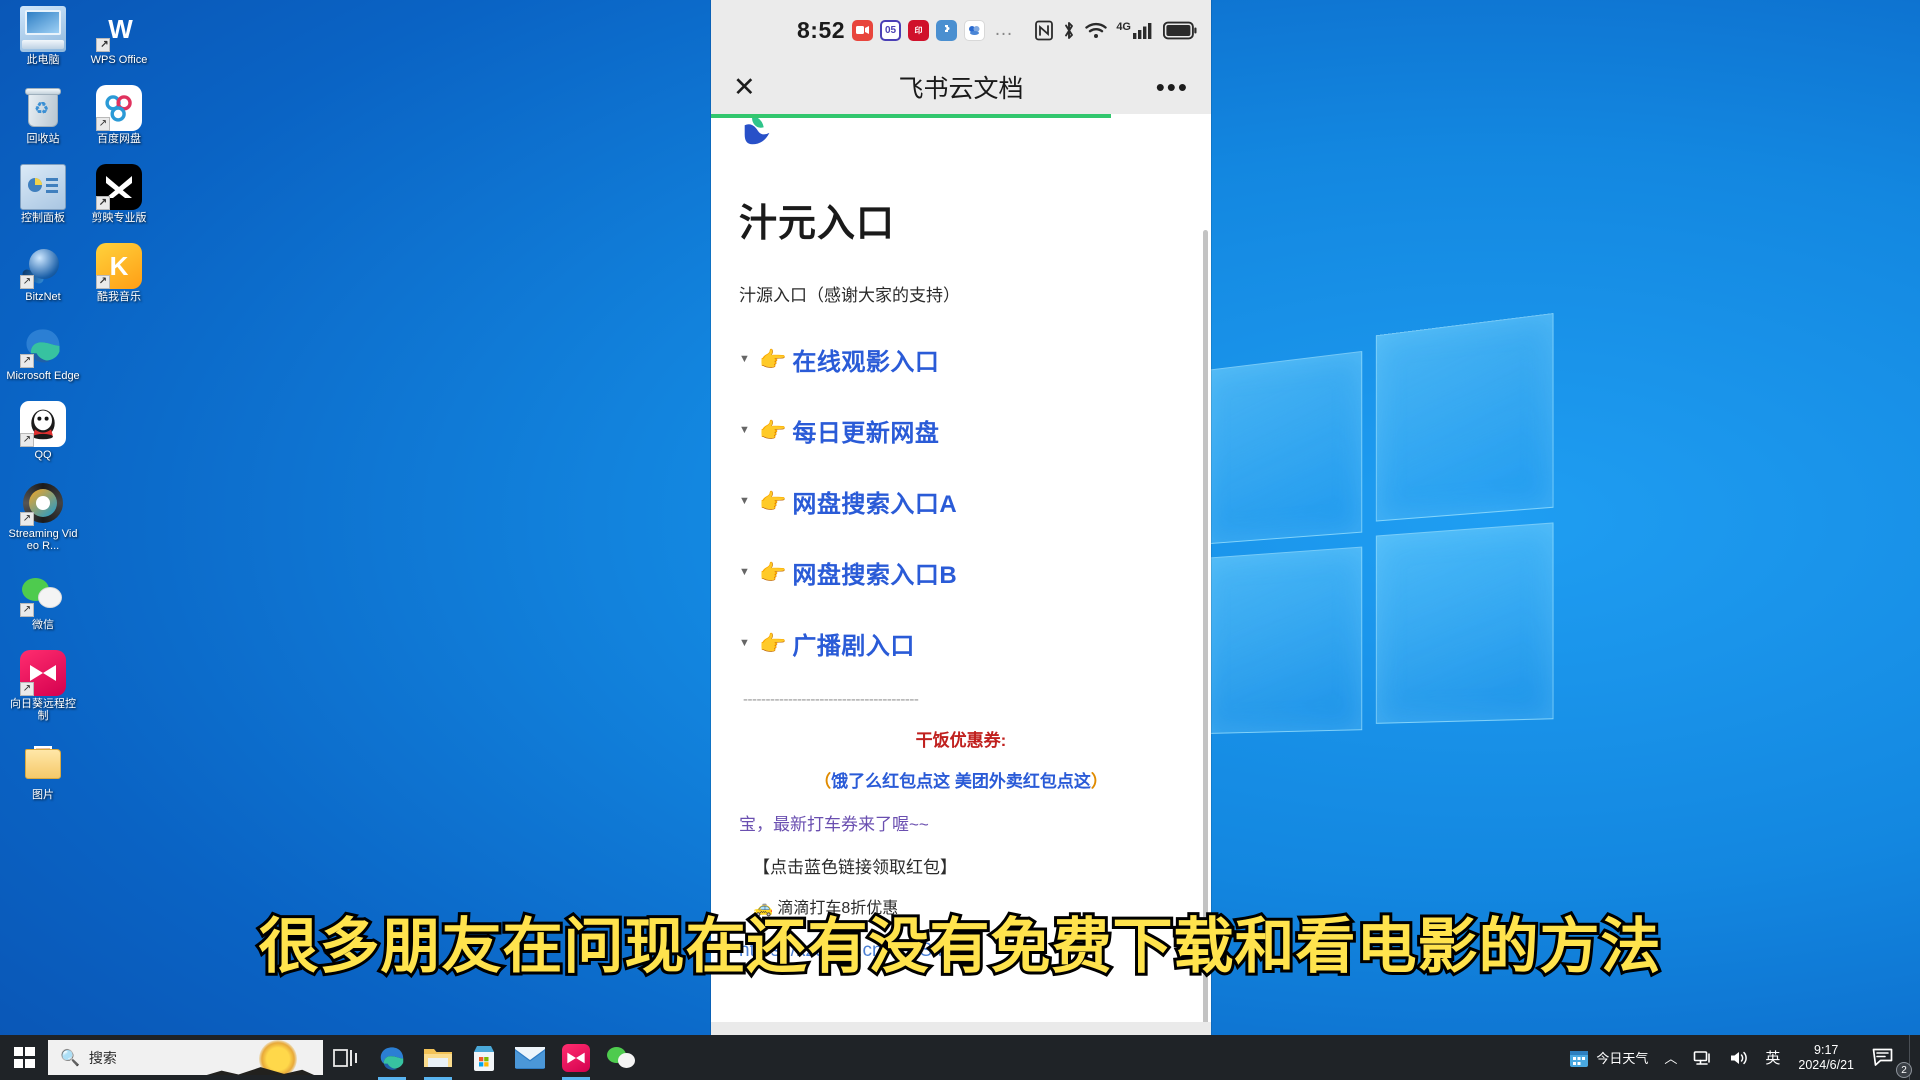 The width and height of the screenshot is (1920, 1080). Describe the element at coordinates (119, 36) in the screenshot. I see `desktop-icon-wps-office: W ↗ WPS Office` at that location.